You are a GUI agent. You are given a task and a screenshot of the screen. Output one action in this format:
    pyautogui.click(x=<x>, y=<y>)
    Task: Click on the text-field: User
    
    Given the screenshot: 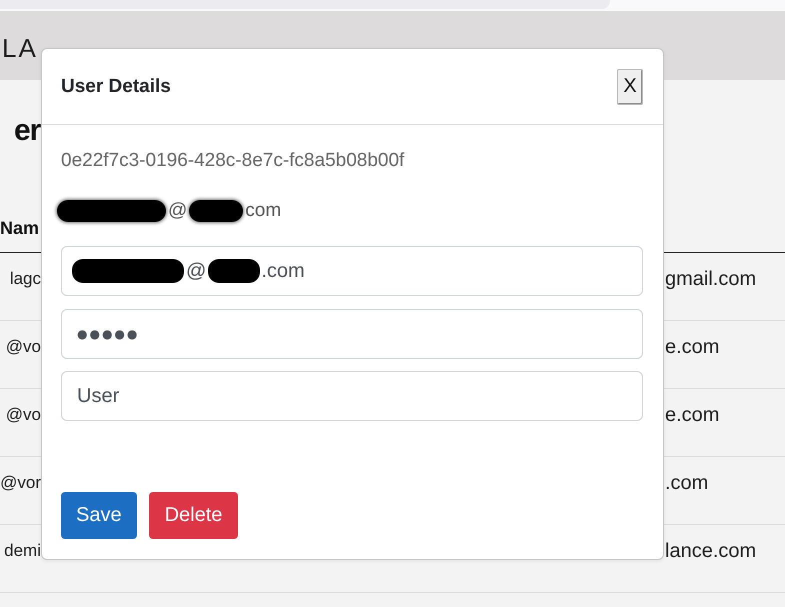 What is the action you would take?
    pyautogui.click(x=352, y=396)
    